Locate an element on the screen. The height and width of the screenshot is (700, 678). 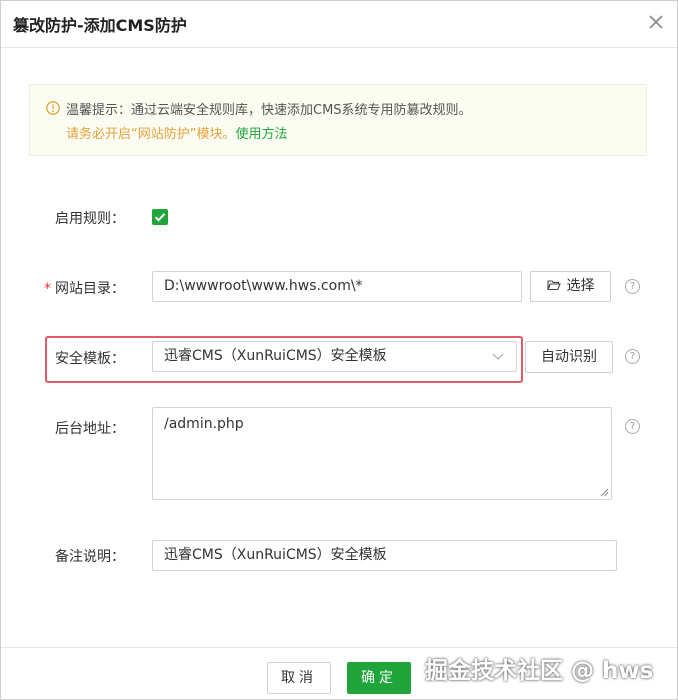
confirm-button: 确定 is located at coordinates (379, 678).